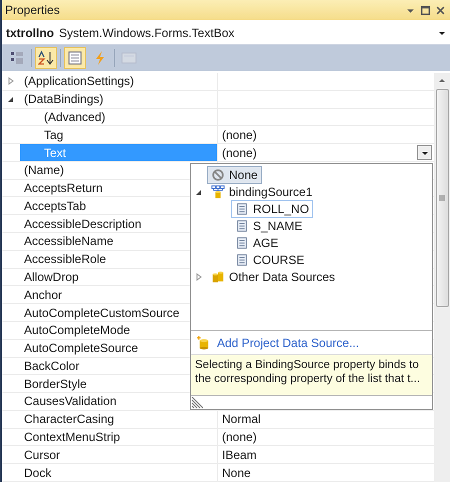  I want to click on sort-down-icon, so click(46, 58).